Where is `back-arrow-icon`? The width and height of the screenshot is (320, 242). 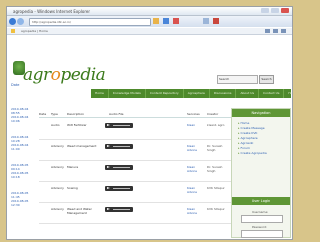 back-arrow-icon is located at coordinates (12, 21).